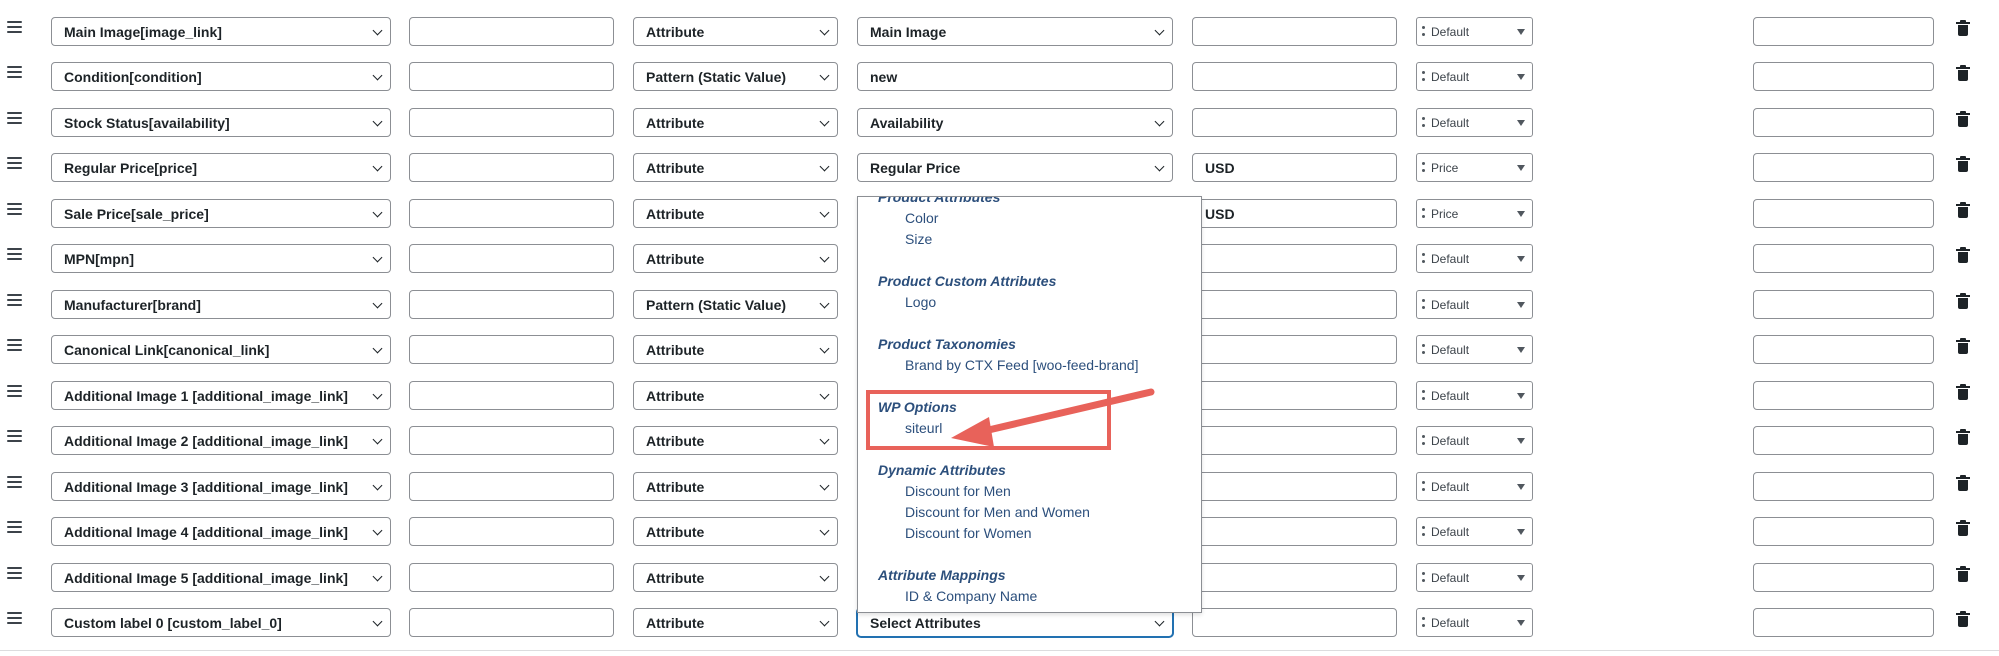 This screenshot has height=656, width=1999. Describe the element at coordinates (221, 122) in the screenshot. I see `attribute-select: Stock Status[availability]` at that location.